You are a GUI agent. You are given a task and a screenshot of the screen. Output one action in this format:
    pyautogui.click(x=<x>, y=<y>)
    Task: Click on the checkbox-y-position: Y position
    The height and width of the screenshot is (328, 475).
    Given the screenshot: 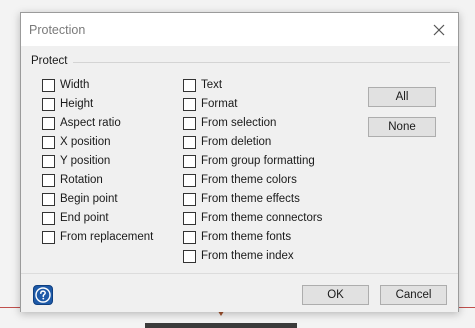 What is the action you would take?
    pyautogui.click(x=76, y=161)
    